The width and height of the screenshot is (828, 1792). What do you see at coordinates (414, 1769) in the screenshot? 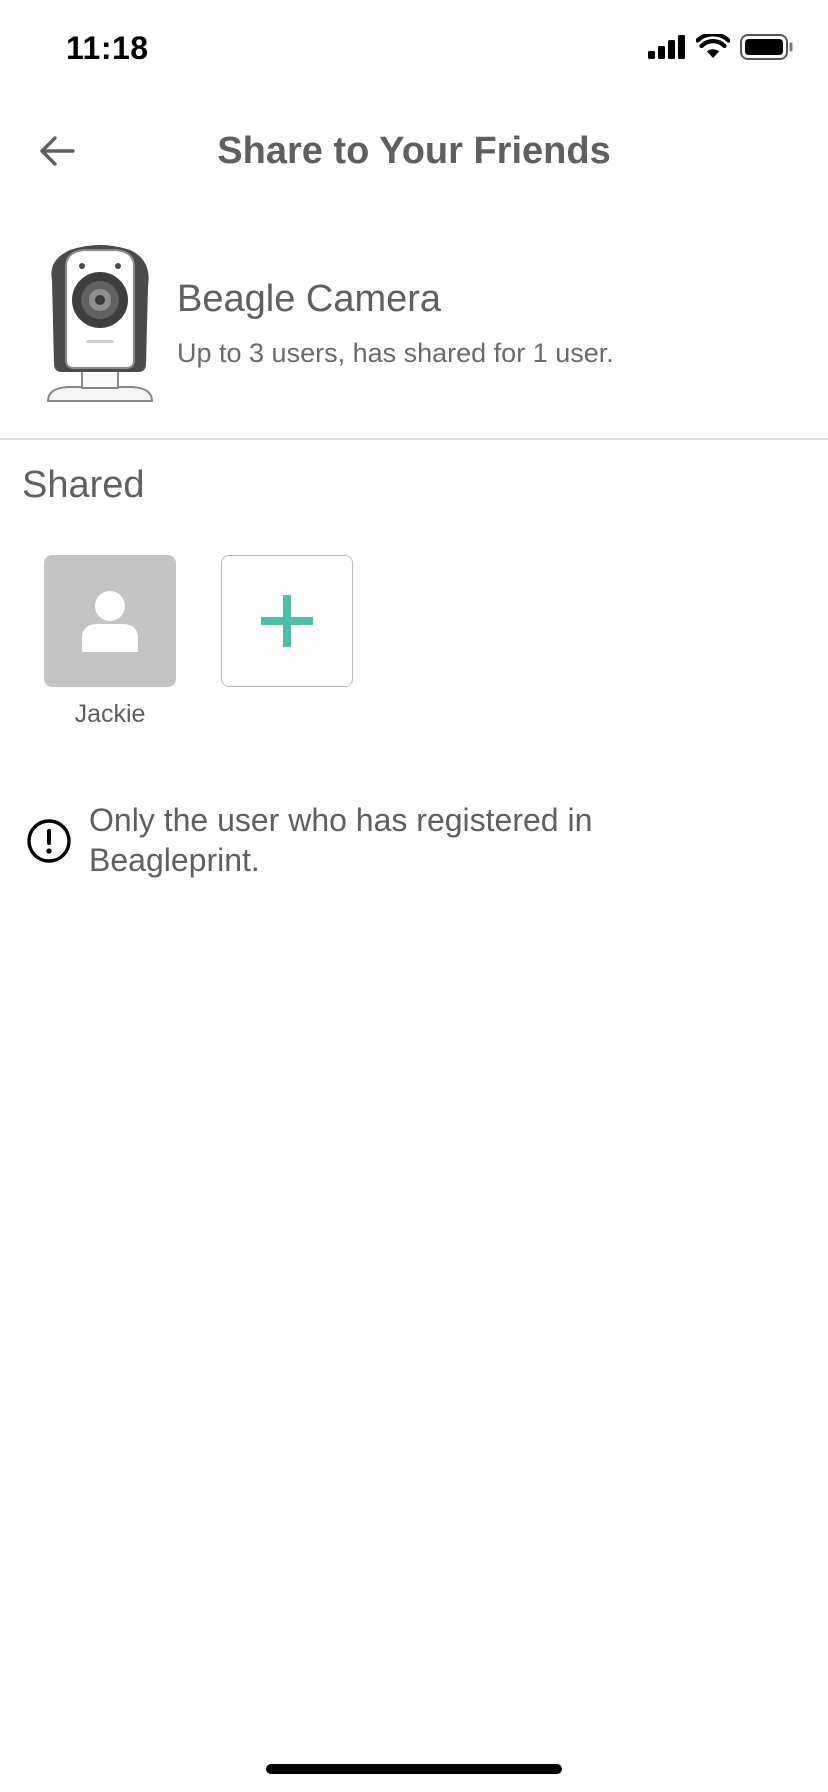
I see `home-indicator` at bounding box center [414, 1769].